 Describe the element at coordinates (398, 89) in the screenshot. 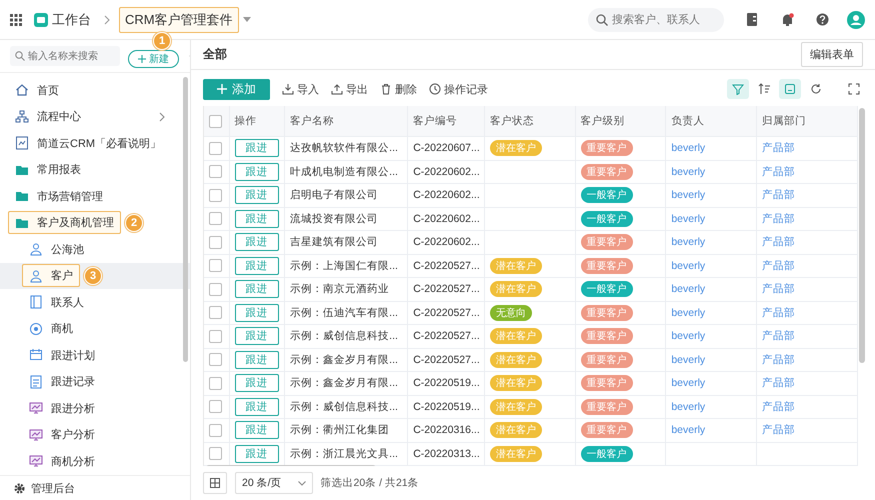

I see `toolbar-button: 删除` at that location.